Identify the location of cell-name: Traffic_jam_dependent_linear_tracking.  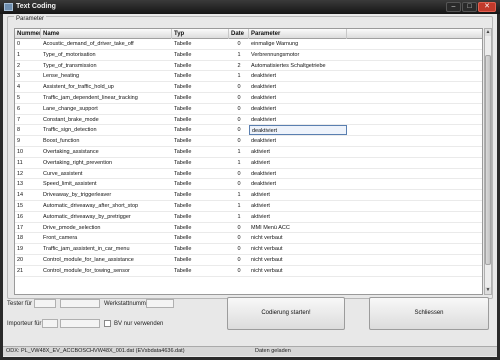
(106, 98).